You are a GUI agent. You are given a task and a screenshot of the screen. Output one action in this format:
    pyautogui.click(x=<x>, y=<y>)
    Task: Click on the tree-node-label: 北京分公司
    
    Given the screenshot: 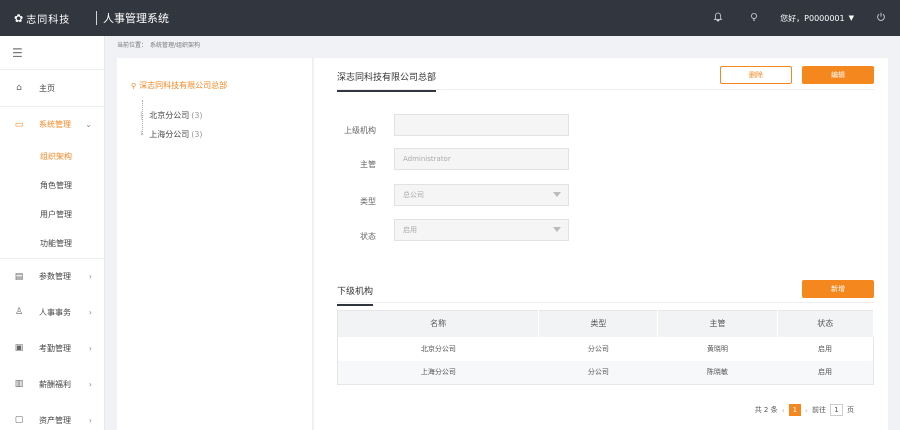 What is the action you would take?
    pyautogui.click(x=169, y=115)
    